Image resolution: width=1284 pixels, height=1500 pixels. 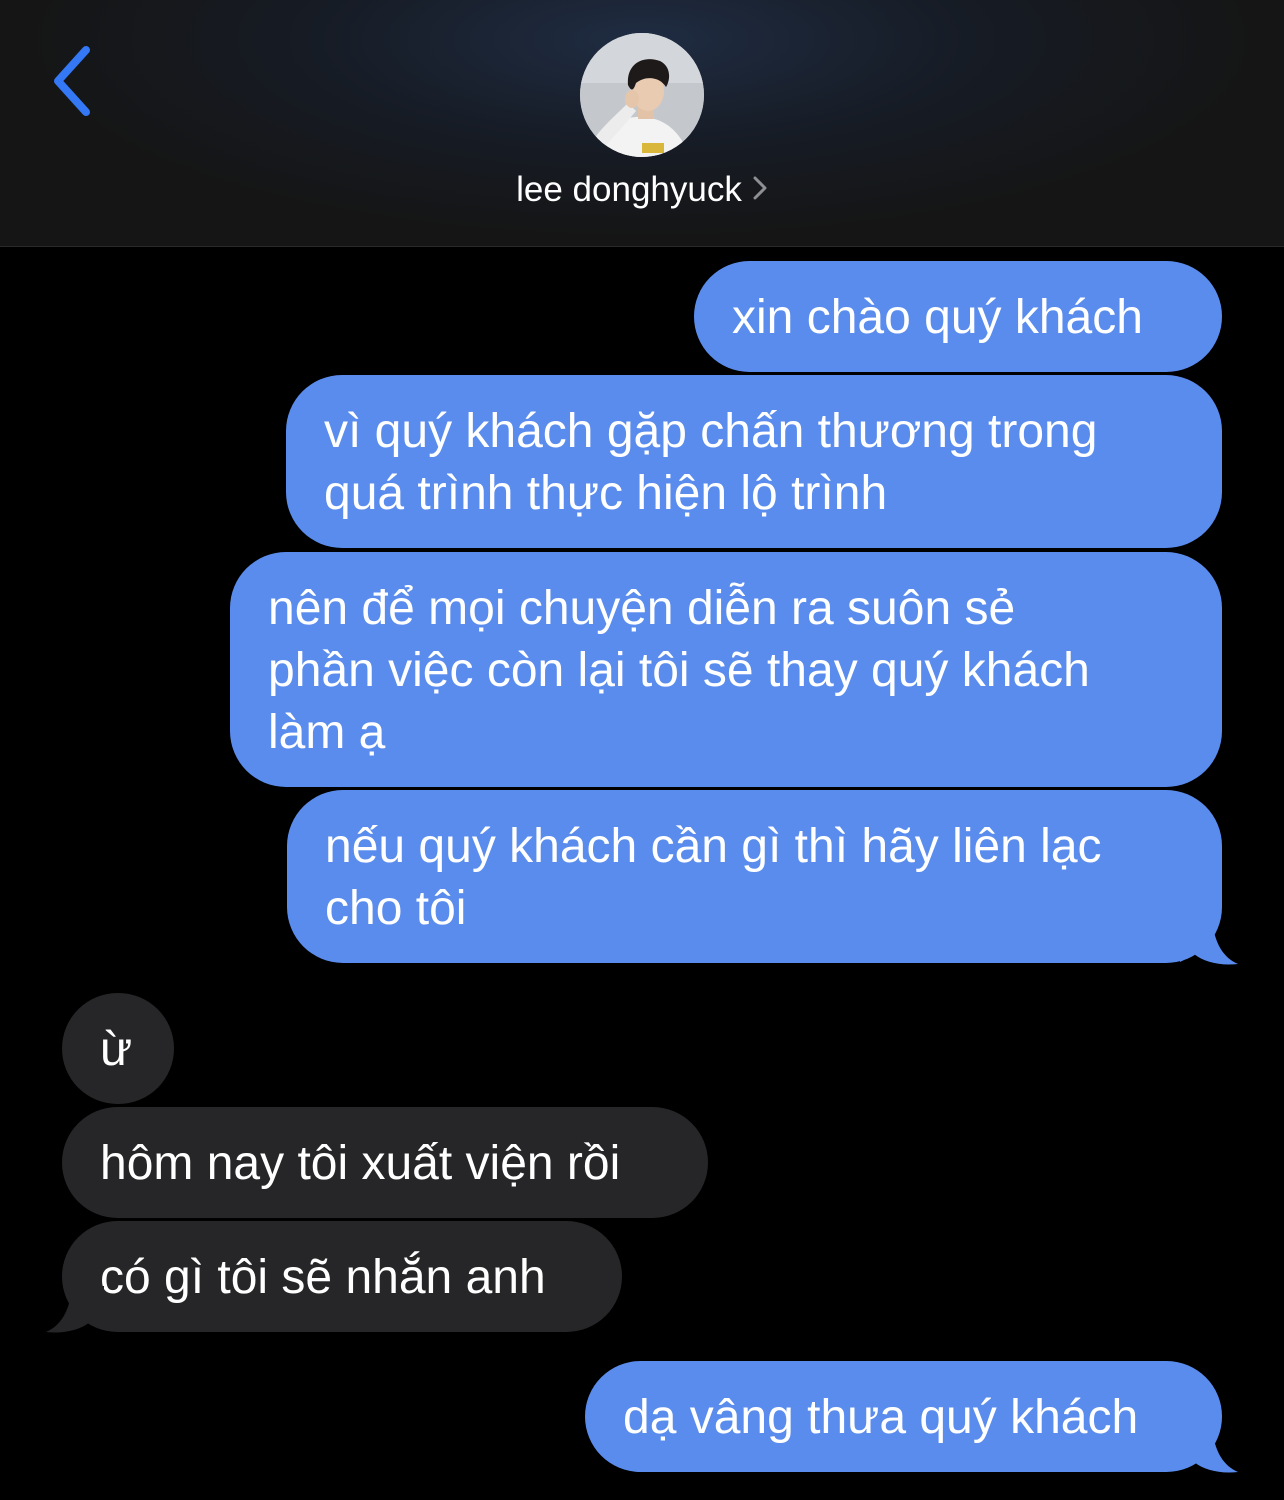 I want to click on message-text-line: vì quý khách gặp chấn thương trong, so click(x=711, y=431).